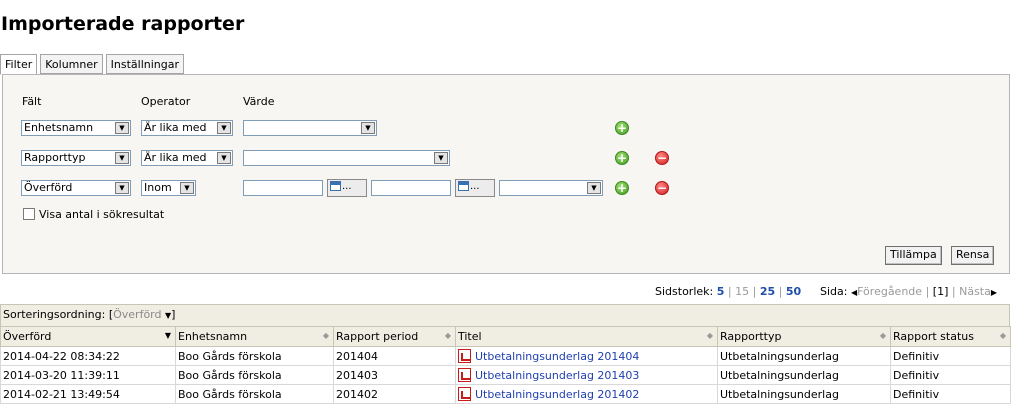 This screenshot has height=407, width=1023. What do you see at coordinates (742, 291) in the screenshot?
I see `page-size-15: 15` at bounding box center [742, 291].